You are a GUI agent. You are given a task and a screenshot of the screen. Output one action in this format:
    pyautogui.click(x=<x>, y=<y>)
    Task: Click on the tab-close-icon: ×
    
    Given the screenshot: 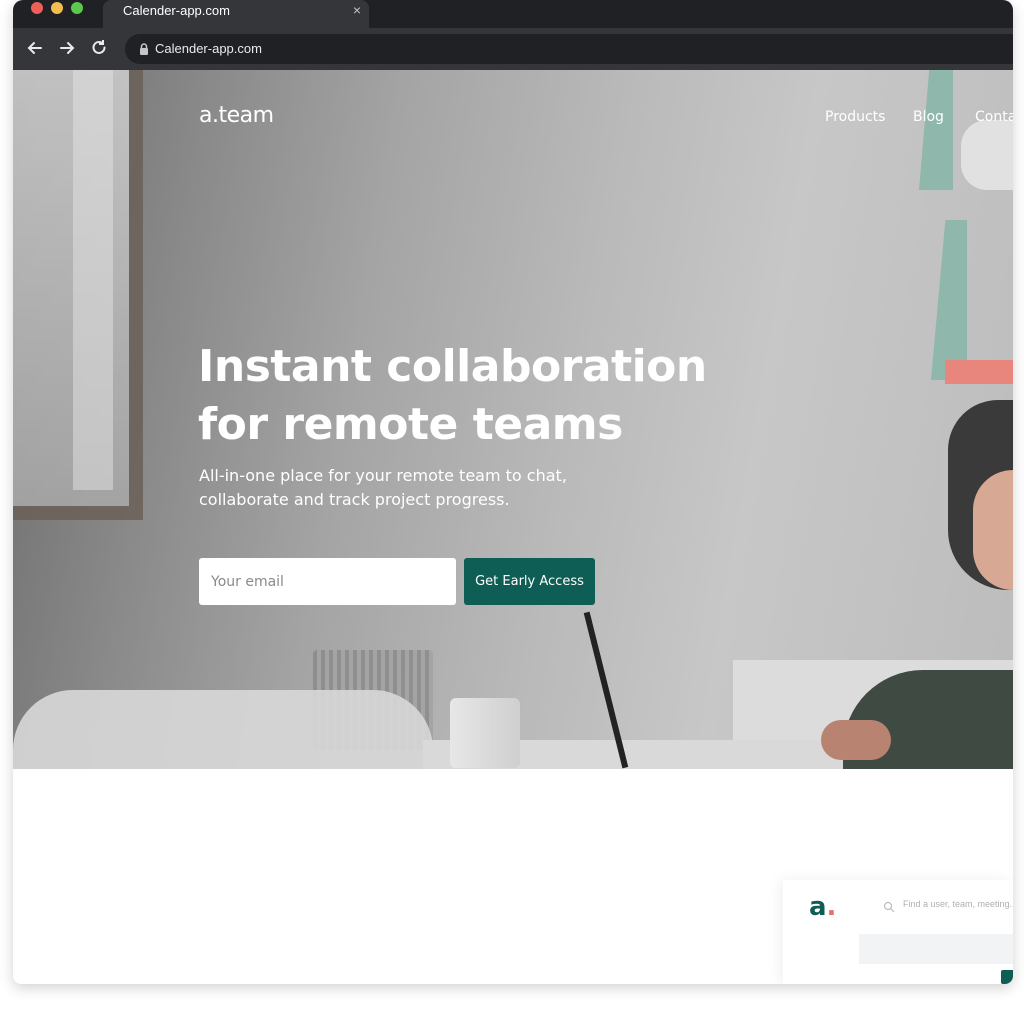 What is the action you would take?
    pyautogui.click(x=357, y=10)
    